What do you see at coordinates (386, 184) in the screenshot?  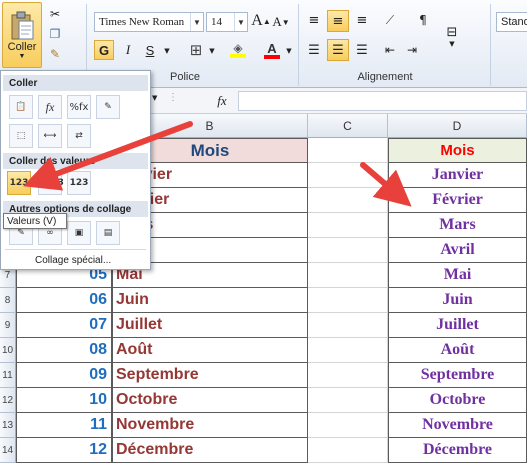 I see `arrow-to-result-column` at bounding box center [386, 184].